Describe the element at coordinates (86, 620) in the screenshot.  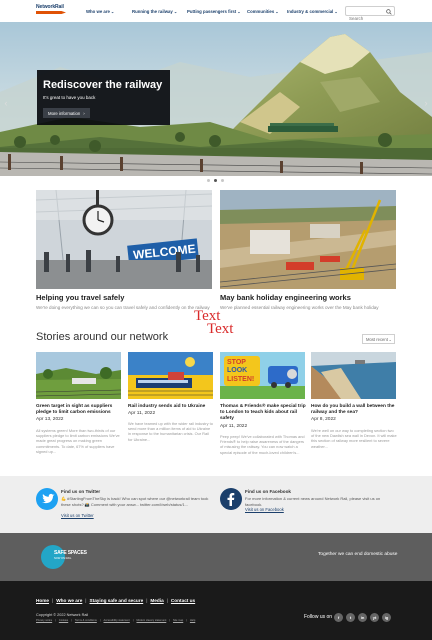
I see `legal-link: Terms & conditions` at that location.